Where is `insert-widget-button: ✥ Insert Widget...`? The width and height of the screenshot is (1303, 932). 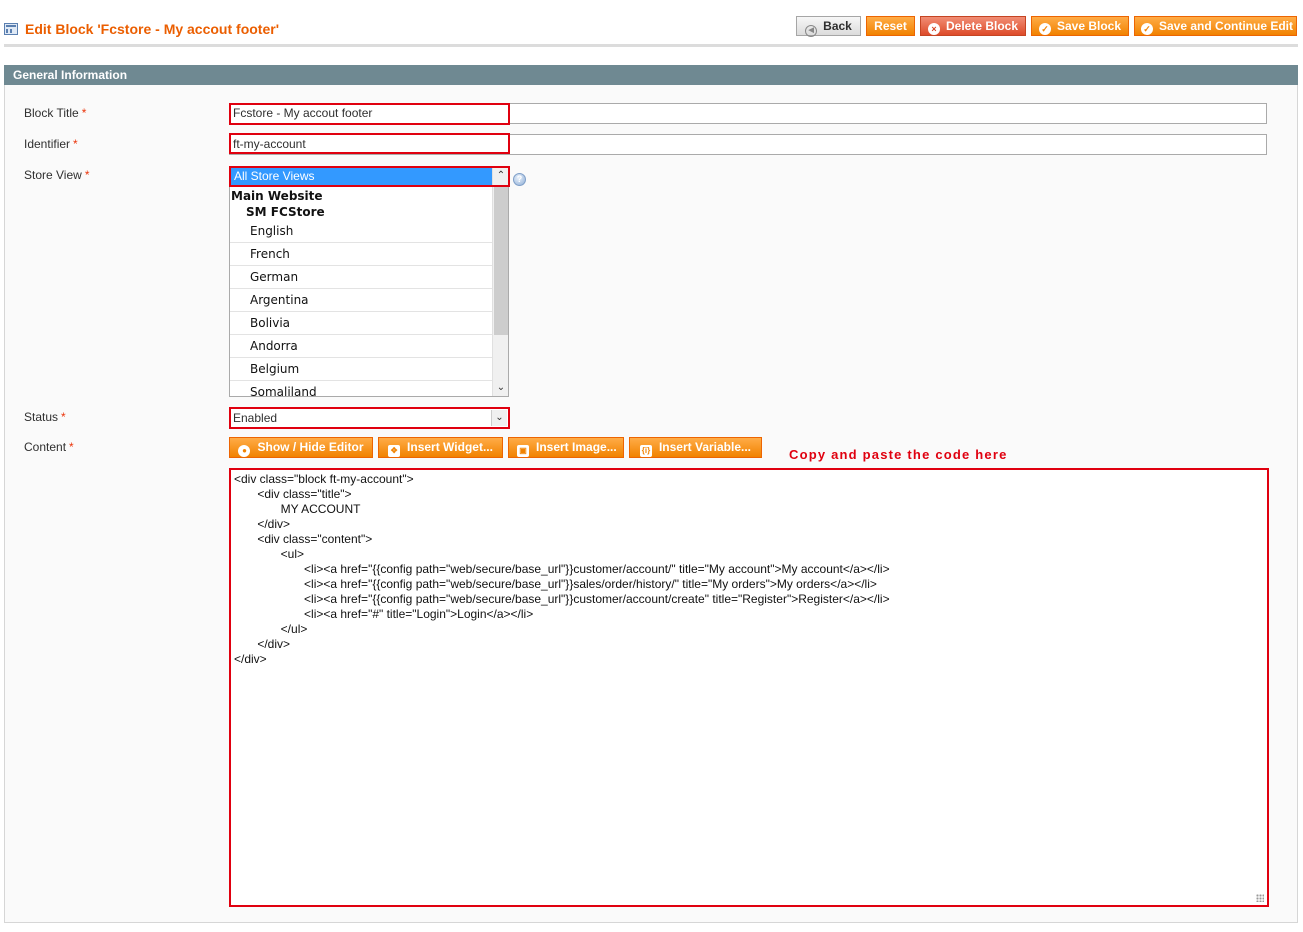 insert-widget-button: ✥ Insert Widget... is located at coordinates (440, 447).